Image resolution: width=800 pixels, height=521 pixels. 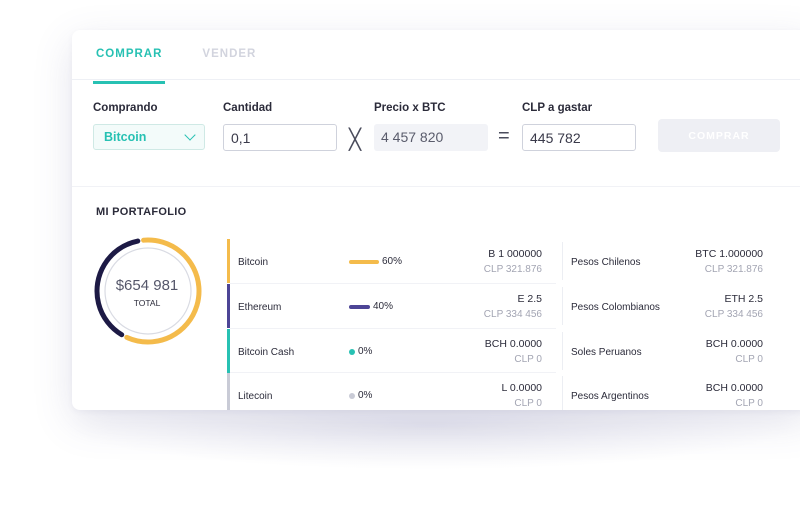 I want to click on holding-clp: CLP 321.876, so click(x=512, y=269).